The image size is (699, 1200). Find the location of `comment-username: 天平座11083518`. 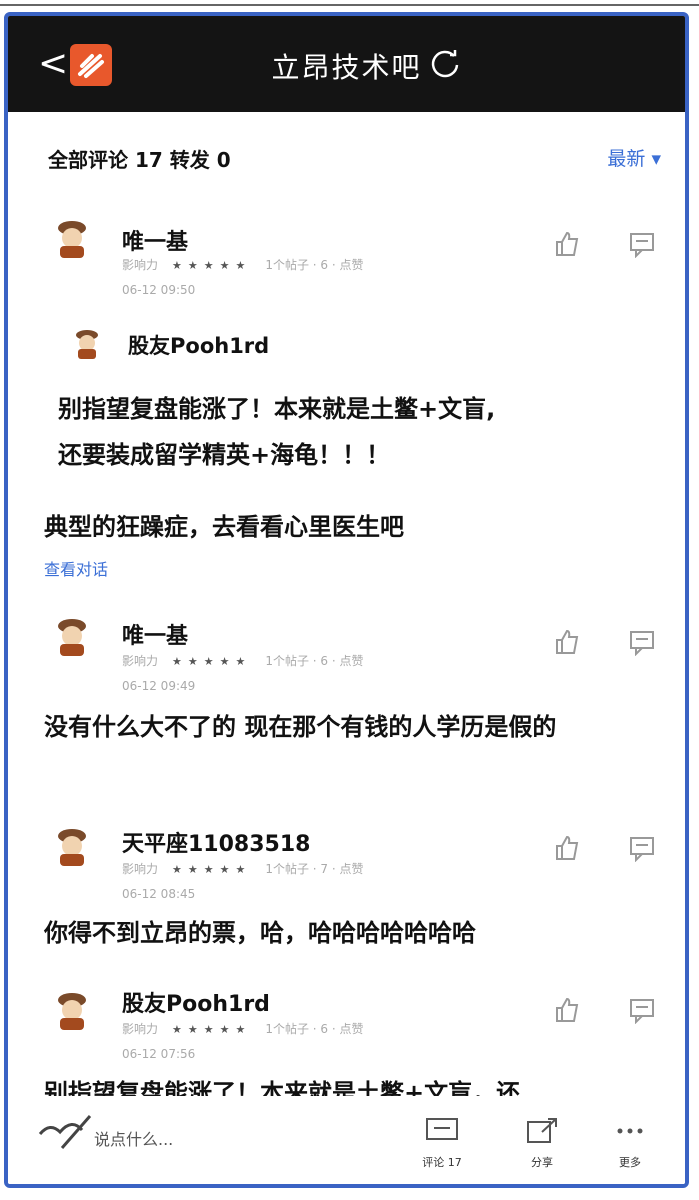

comment-username: 天平座11083518 is located at coordinates (216, 842).